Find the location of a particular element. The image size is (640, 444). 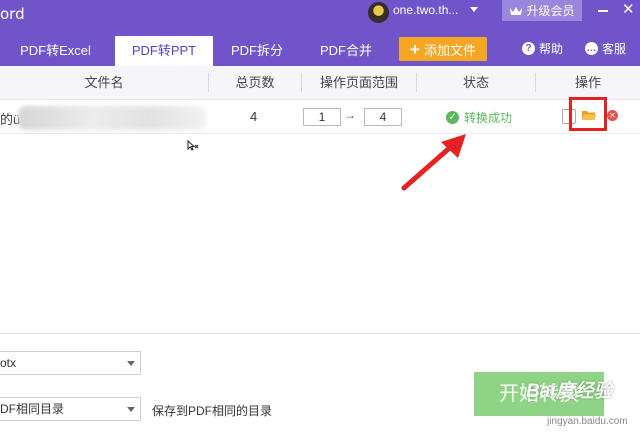

minimize-icon is located at coordinates (603, 11).